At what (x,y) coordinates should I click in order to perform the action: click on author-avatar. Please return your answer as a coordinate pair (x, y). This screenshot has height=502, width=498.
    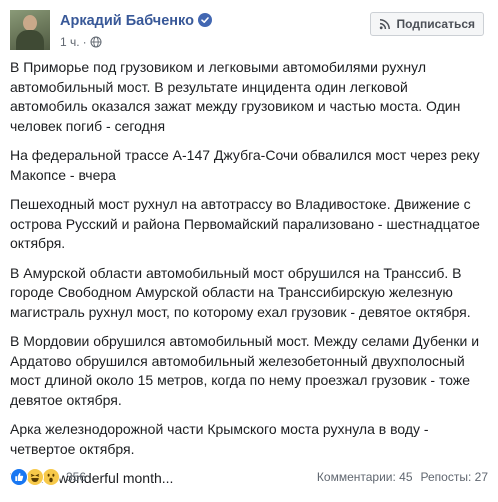
    Looking at the image, I should click on (30, 30).